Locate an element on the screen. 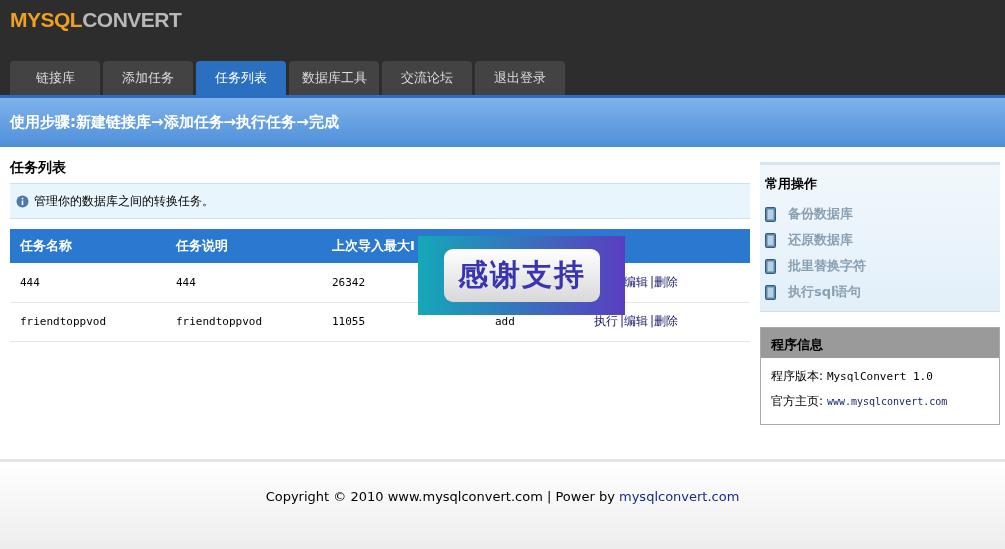 This screenshot has width=1005, height=549. panel-title: 常用操作 is located at coordinates (791, 183).